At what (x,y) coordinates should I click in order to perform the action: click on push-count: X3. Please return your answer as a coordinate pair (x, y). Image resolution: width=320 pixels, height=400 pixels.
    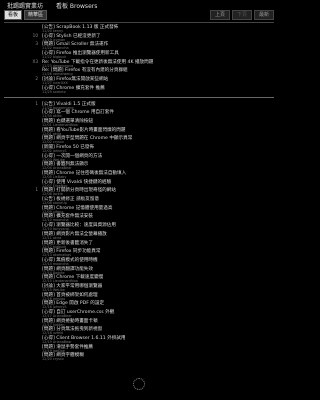
    Looking at the image, I should click on (35, 61).